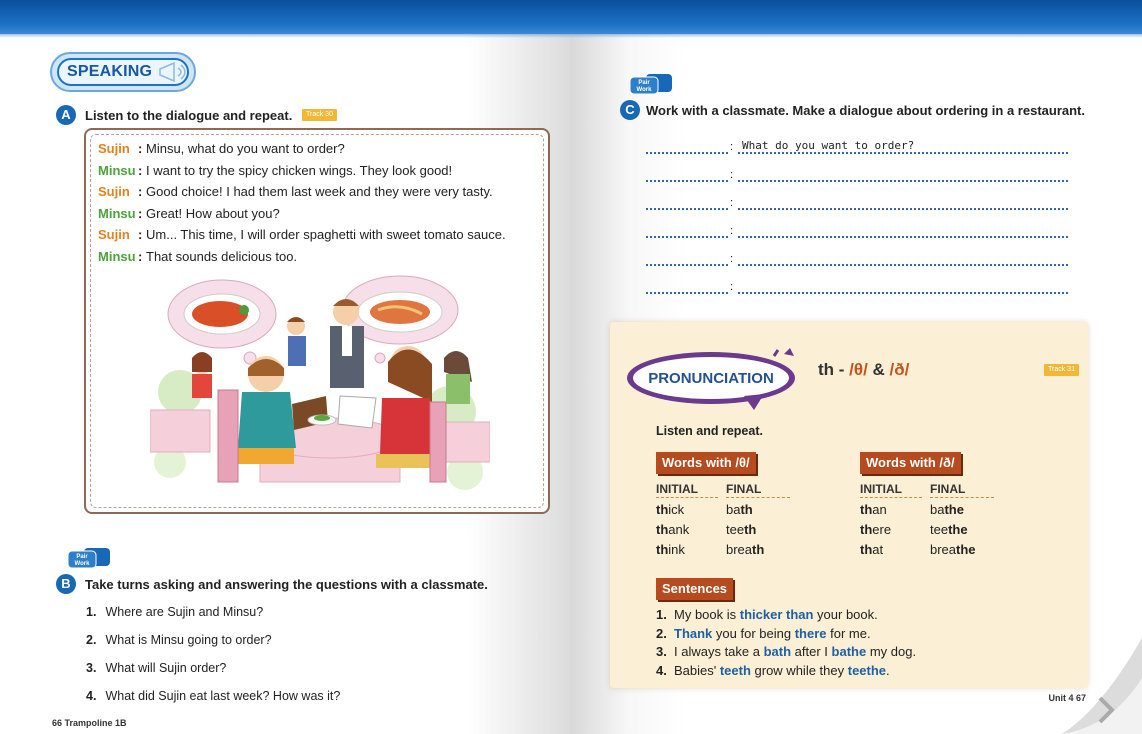 The image size is (1142, 734). I want to click on sentence-number: 3., so click(661, 651).